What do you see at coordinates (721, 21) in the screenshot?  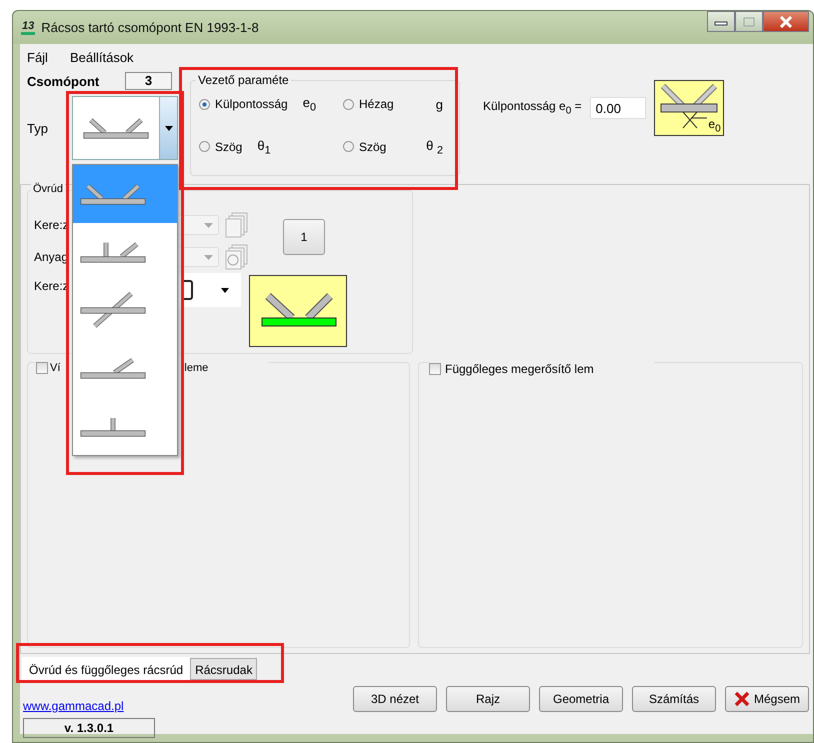 I see `minimize-button` at bounding box center [721, 21].